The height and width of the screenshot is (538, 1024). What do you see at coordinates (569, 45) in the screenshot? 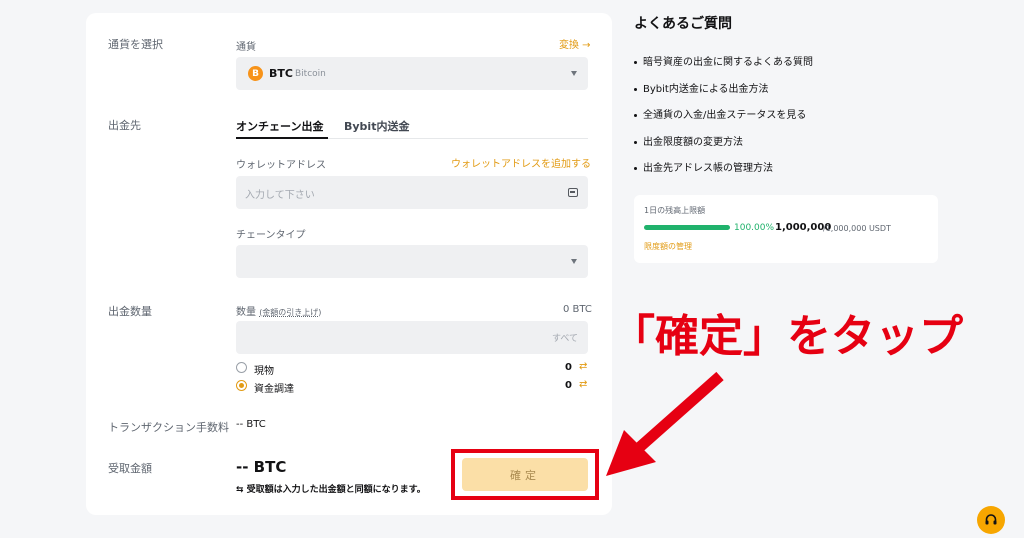
I see `convert-link-label: 変換` at bounding box center [569, 45].